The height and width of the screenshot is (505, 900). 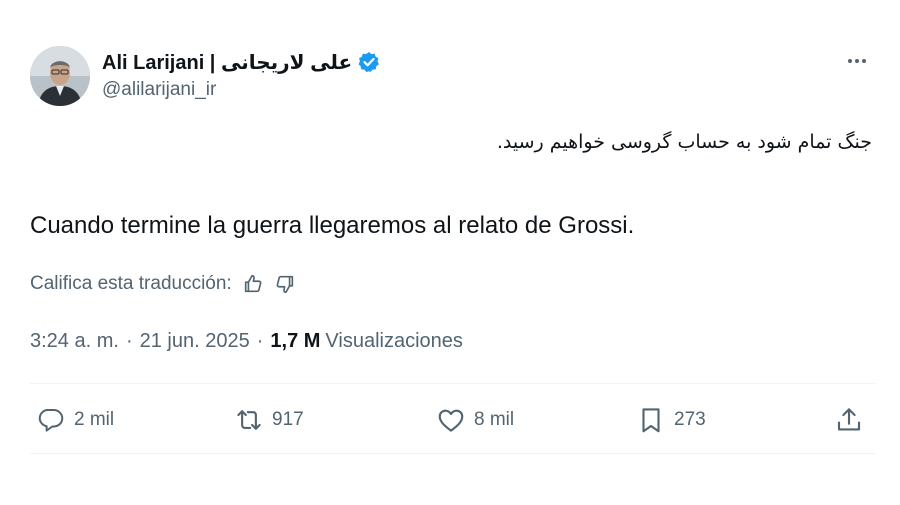 I want to click on share-button, so click(x=849, y=420).